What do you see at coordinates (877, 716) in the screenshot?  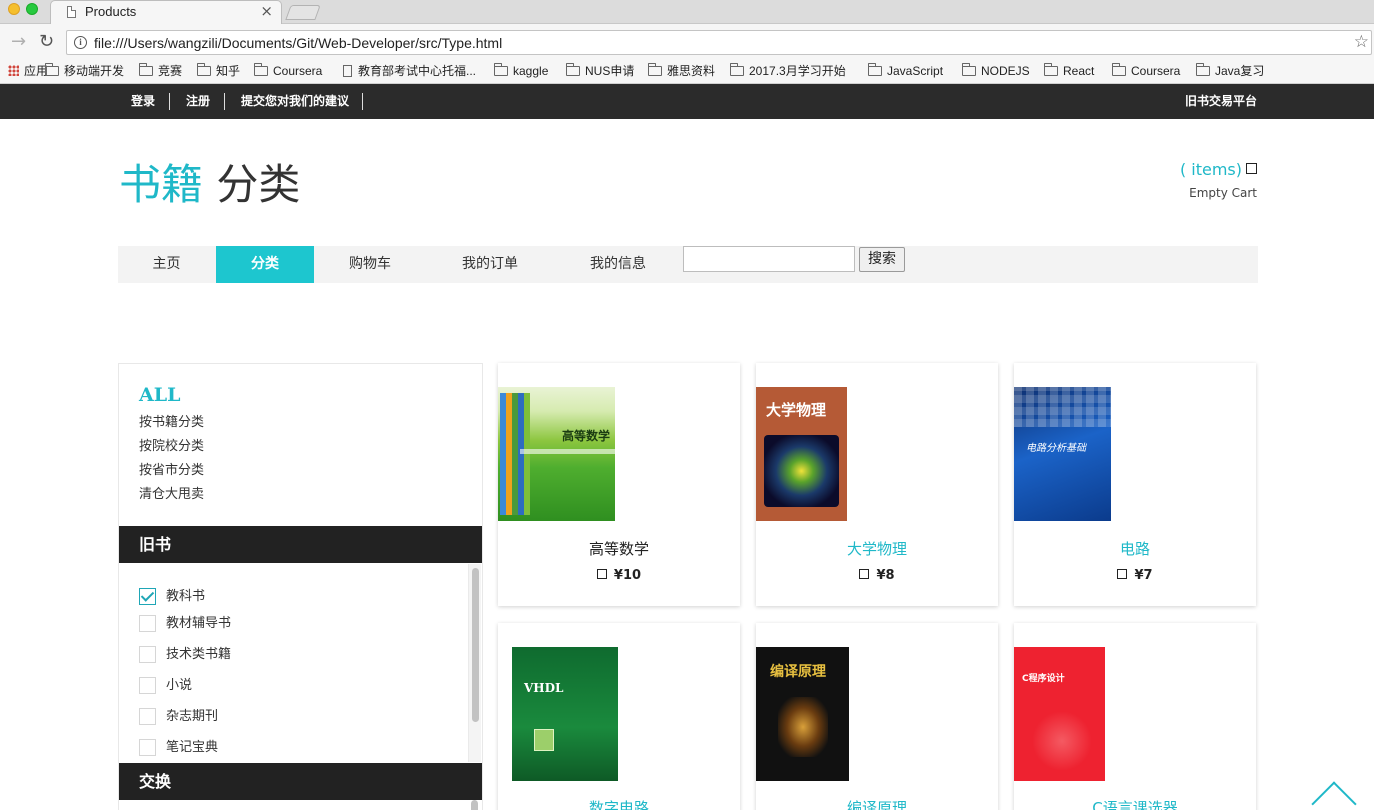 I see `product-card: 编译原理 编译原理` at bounding box center [877, 716].